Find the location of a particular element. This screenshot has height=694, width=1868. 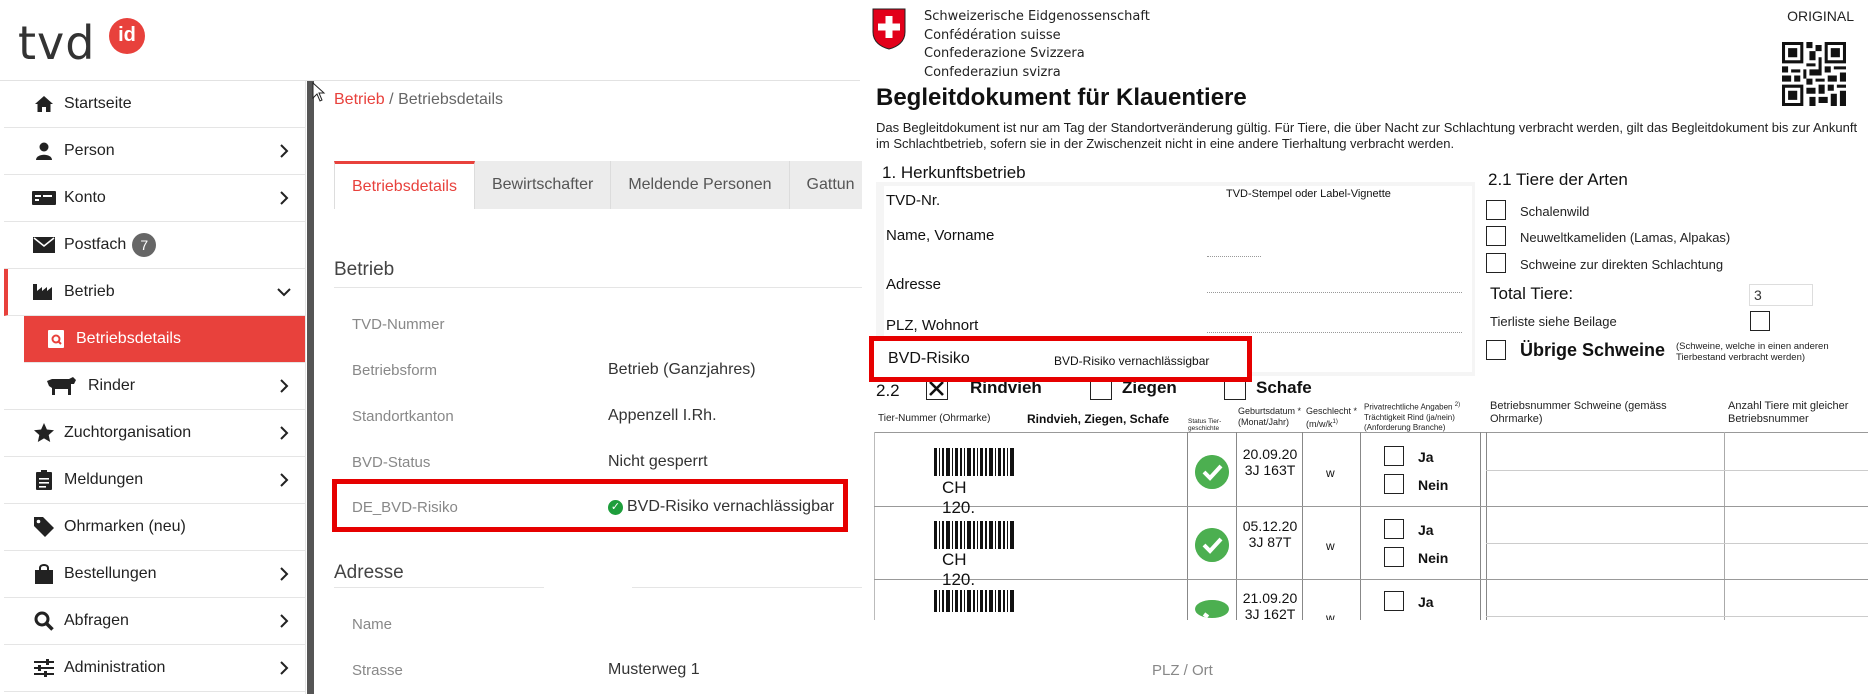

sidebar-item-zuchtorganisation: Zuchtorganisation is located at coordinates (154, 433).